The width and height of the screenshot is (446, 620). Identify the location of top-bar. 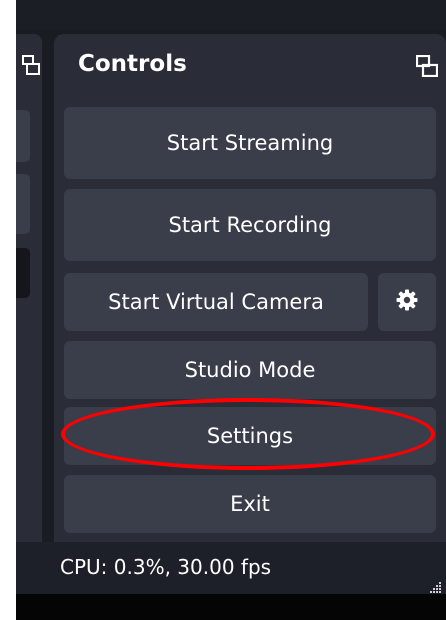
(231, 15).